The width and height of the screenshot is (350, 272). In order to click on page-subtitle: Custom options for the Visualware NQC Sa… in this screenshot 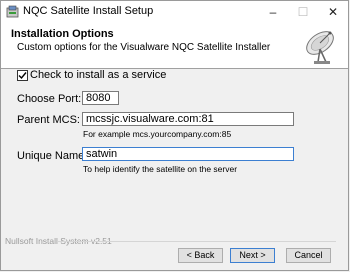, I will do `click(144, 47)`.